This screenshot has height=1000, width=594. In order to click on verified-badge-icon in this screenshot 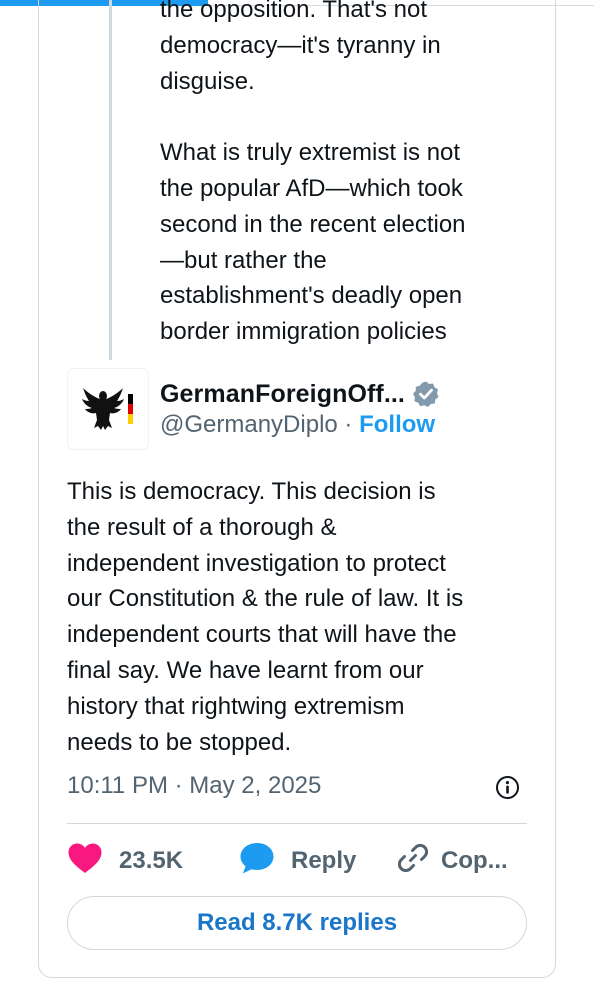, I will do `click(426, 394)`.